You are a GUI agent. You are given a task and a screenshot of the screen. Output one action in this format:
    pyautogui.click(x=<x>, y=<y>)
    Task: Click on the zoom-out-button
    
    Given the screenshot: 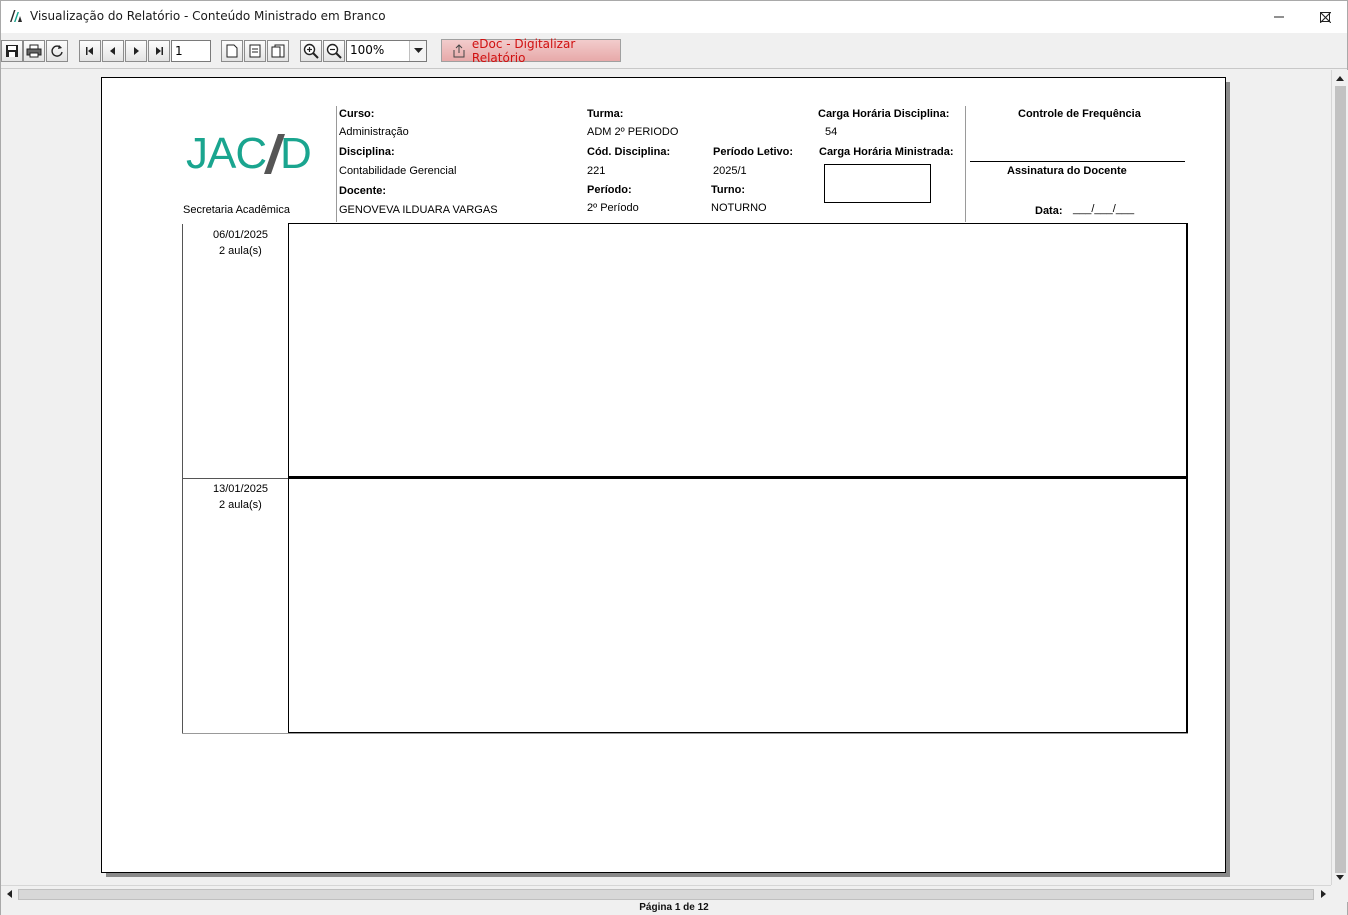 What is the action you would take?
    pyautogui.click(x=334, y=51)
    